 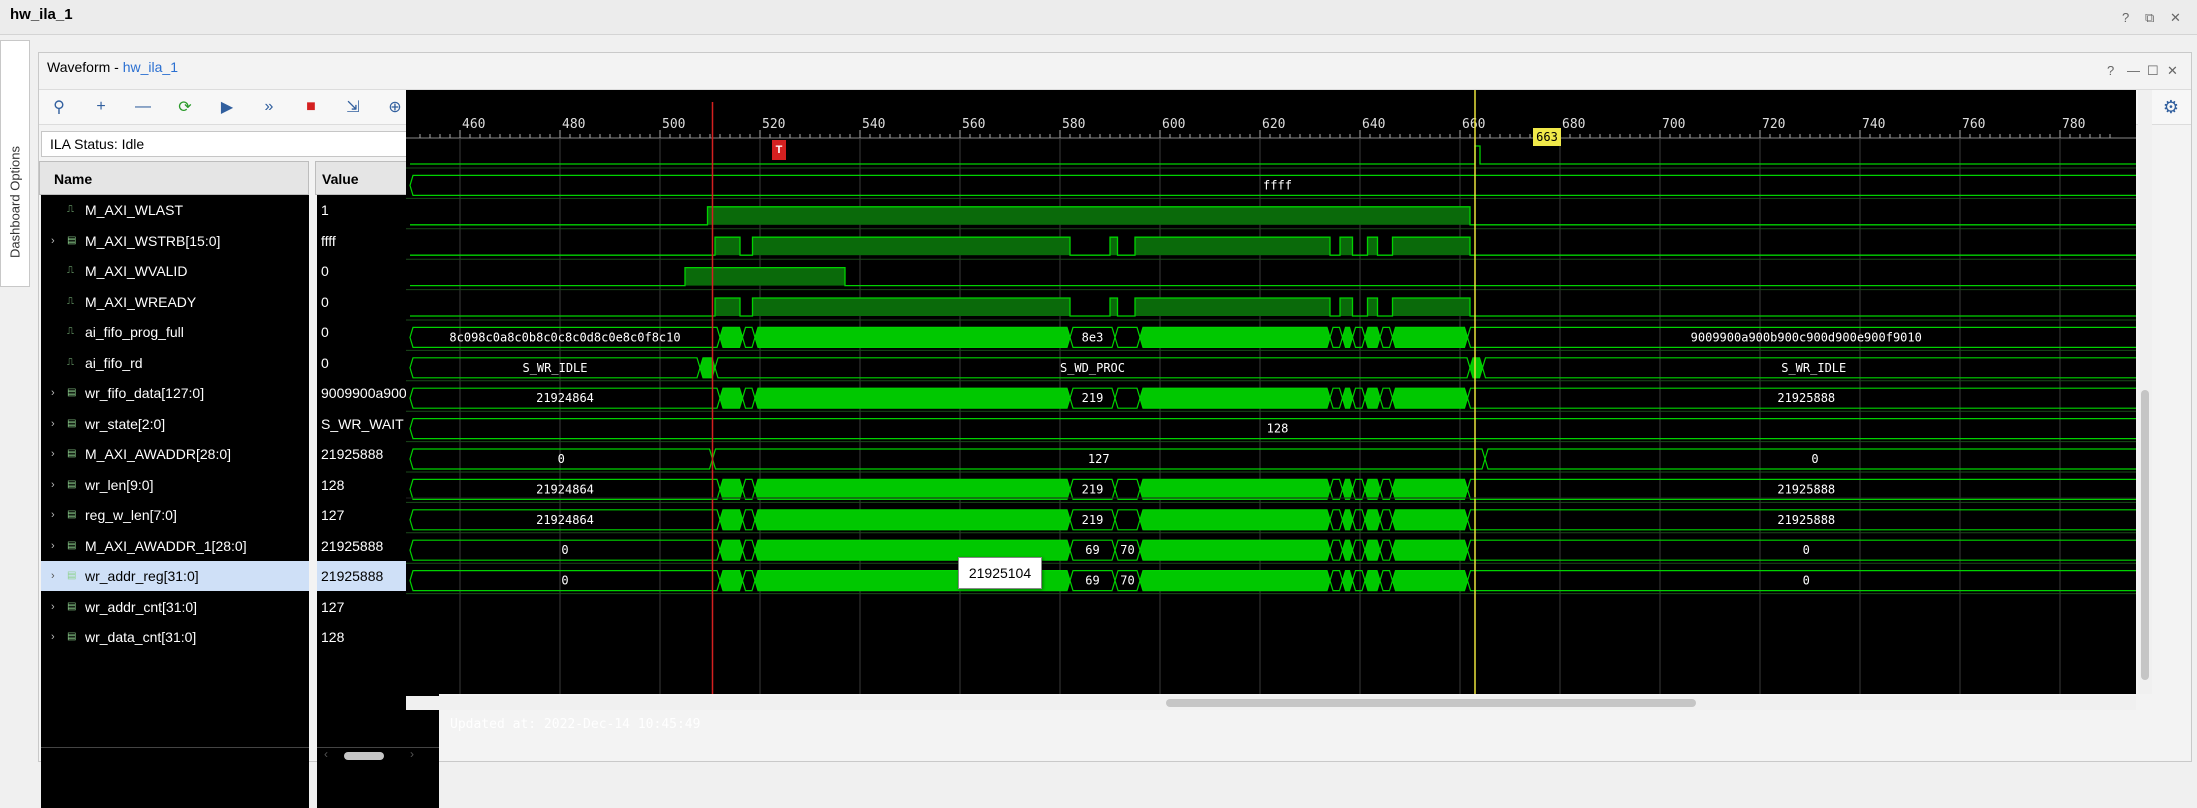 What do you see at coordinates (779, 150) in the screenshot?
I see `trigger-marker: T` at bounding box center [779, 150].